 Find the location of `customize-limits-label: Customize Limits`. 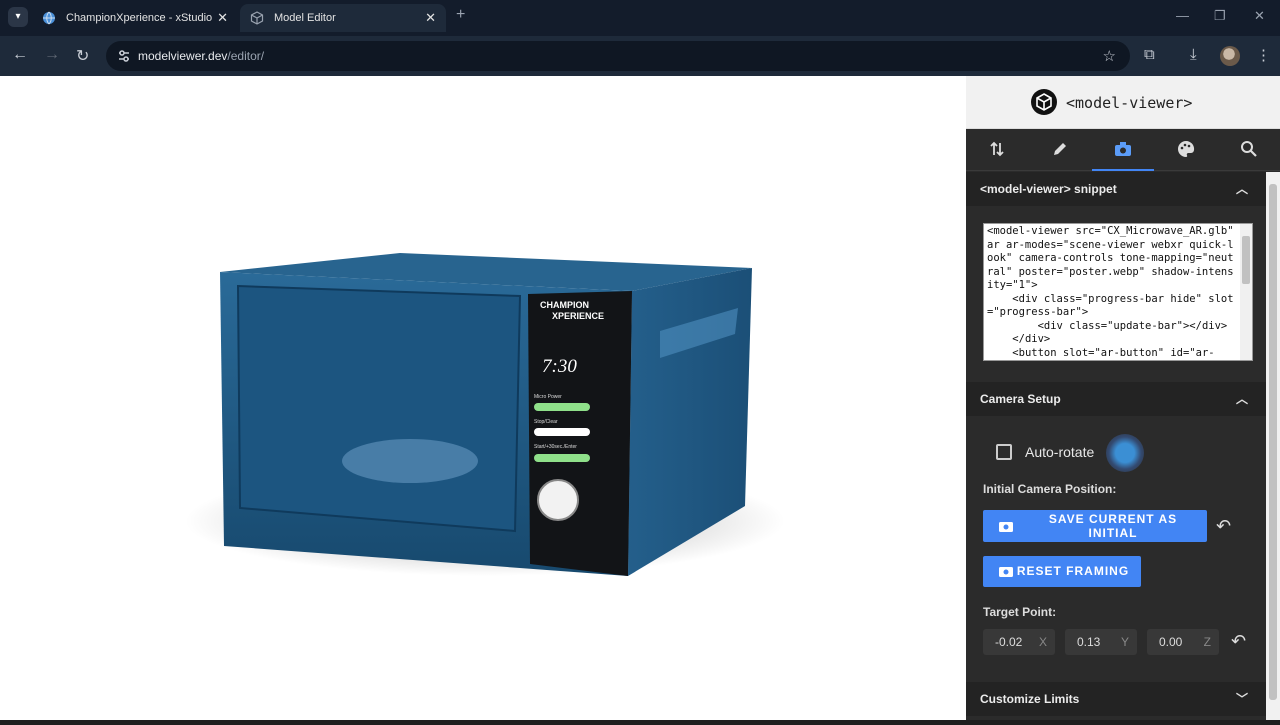

customize-limits-label: Customize Limits is located at coordinates (1030, 699).